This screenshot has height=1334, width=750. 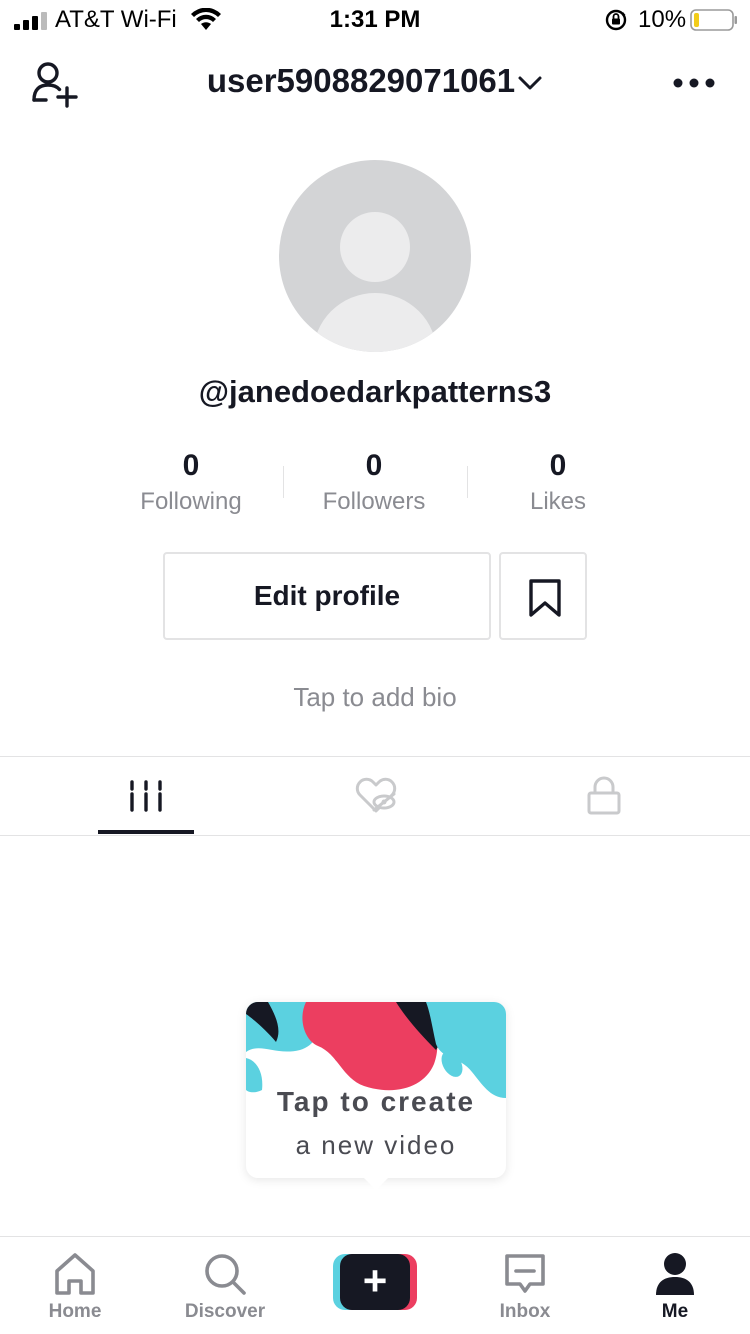 I want to click on divider, so click(x=375, y=835).